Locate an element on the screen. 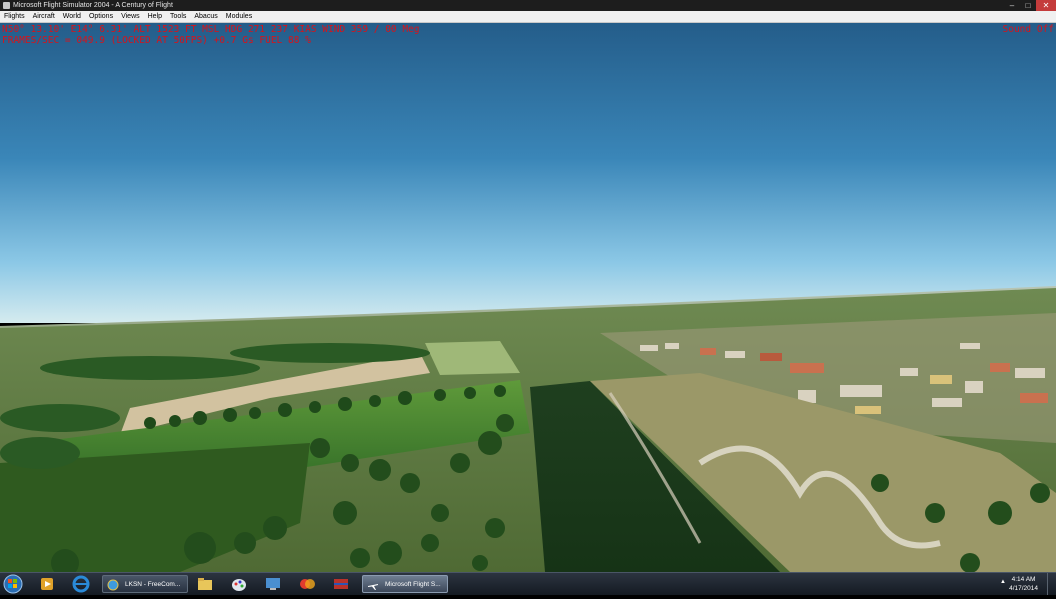  app-icon is located at coordinates (6, 5).